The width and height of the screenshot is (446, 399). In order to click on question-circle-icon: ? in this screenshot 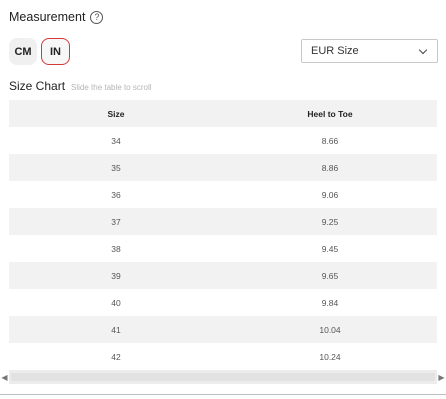, I will do `click(97, 17)`.